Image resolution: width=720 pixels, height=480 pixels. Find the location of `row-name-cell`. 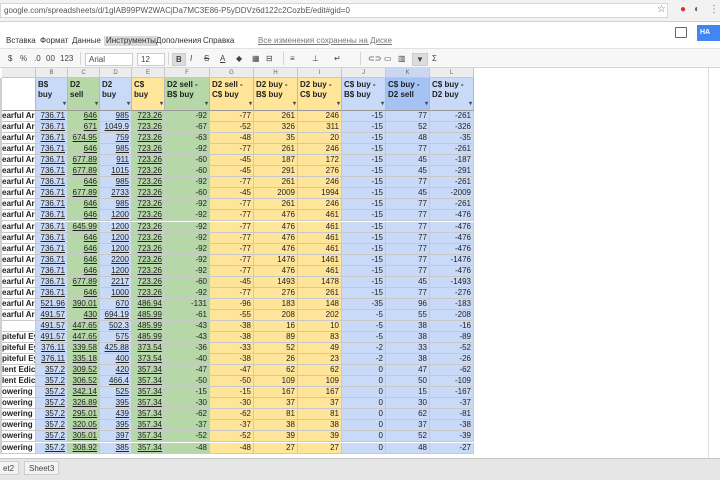

row-name-cell is located at coordinates (19, 326).